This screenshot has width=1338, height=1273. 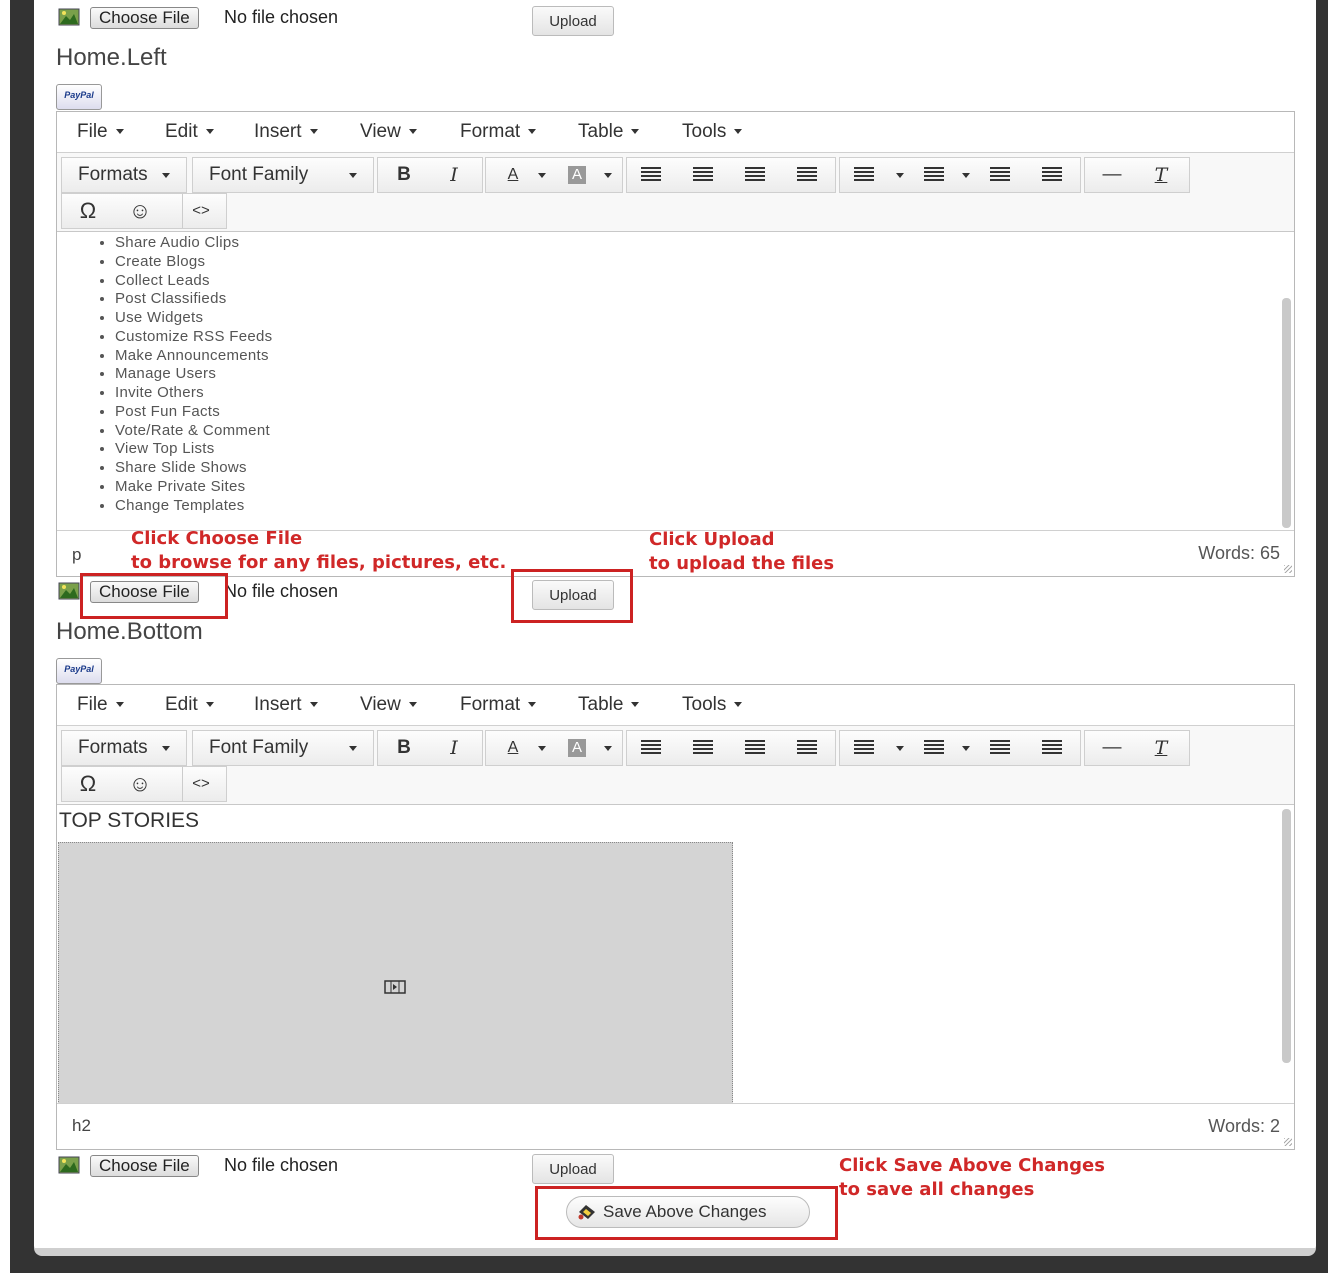 I want to click on list-item: Invite Others, so click(x=704, y=393).